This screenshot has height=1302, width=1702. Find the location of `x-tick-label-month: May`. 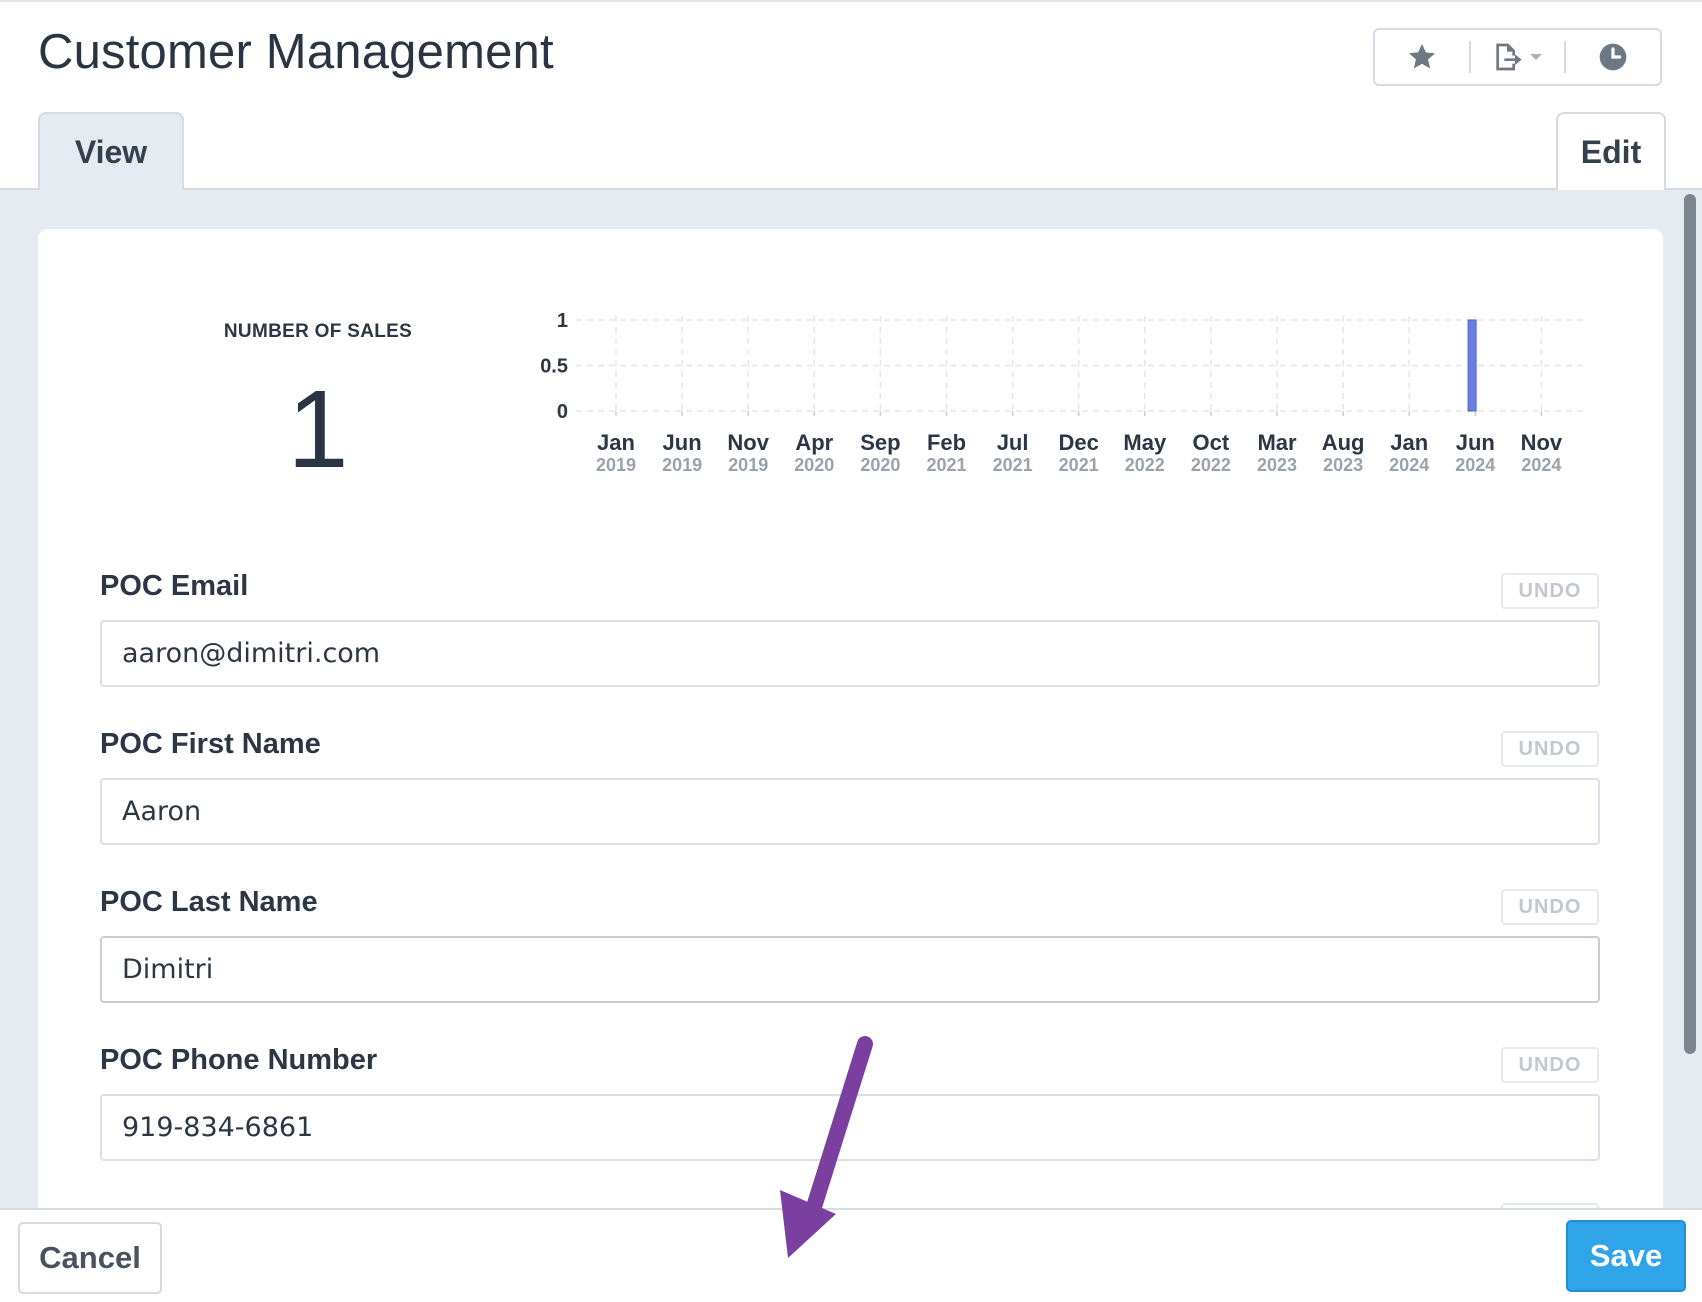

x-tick-label-month: May is located at coordinates (1145, 442).